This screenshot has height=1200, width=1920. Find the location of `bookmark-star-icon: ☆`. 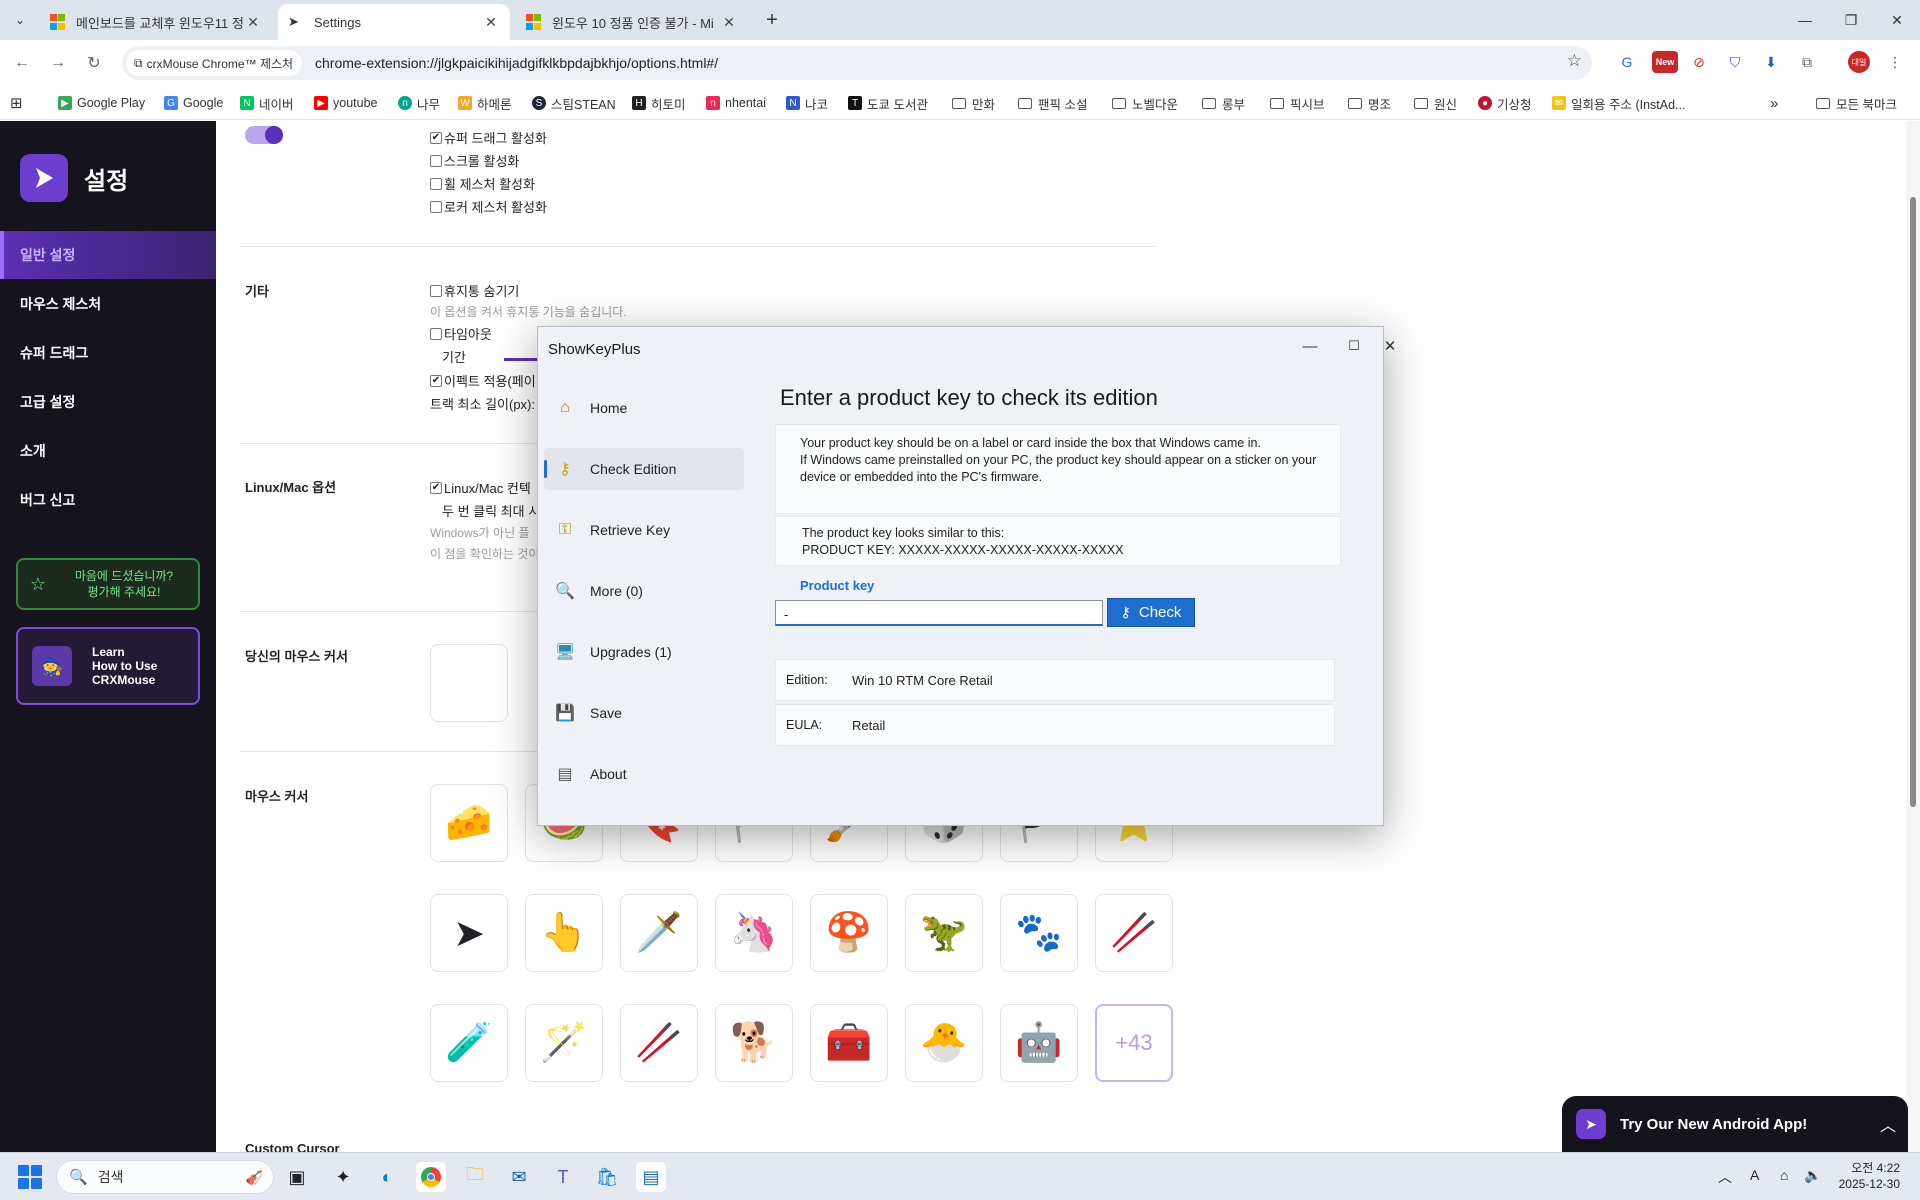

bookmark-star-icon: ☆ is located at coordinates (1574, 61).